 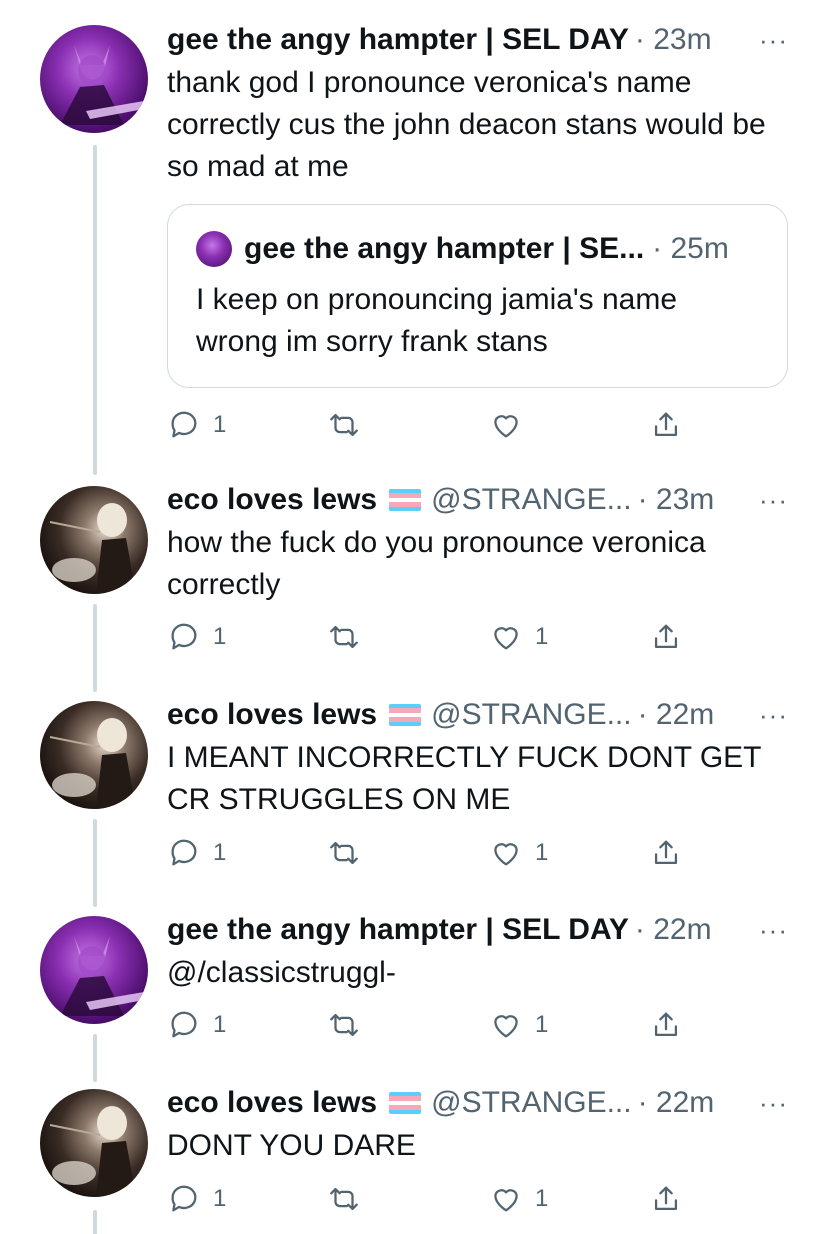 I want to click on tweet-header: eco loves lews @STRANGE... · 22m ···, so click(x=477, y=715).